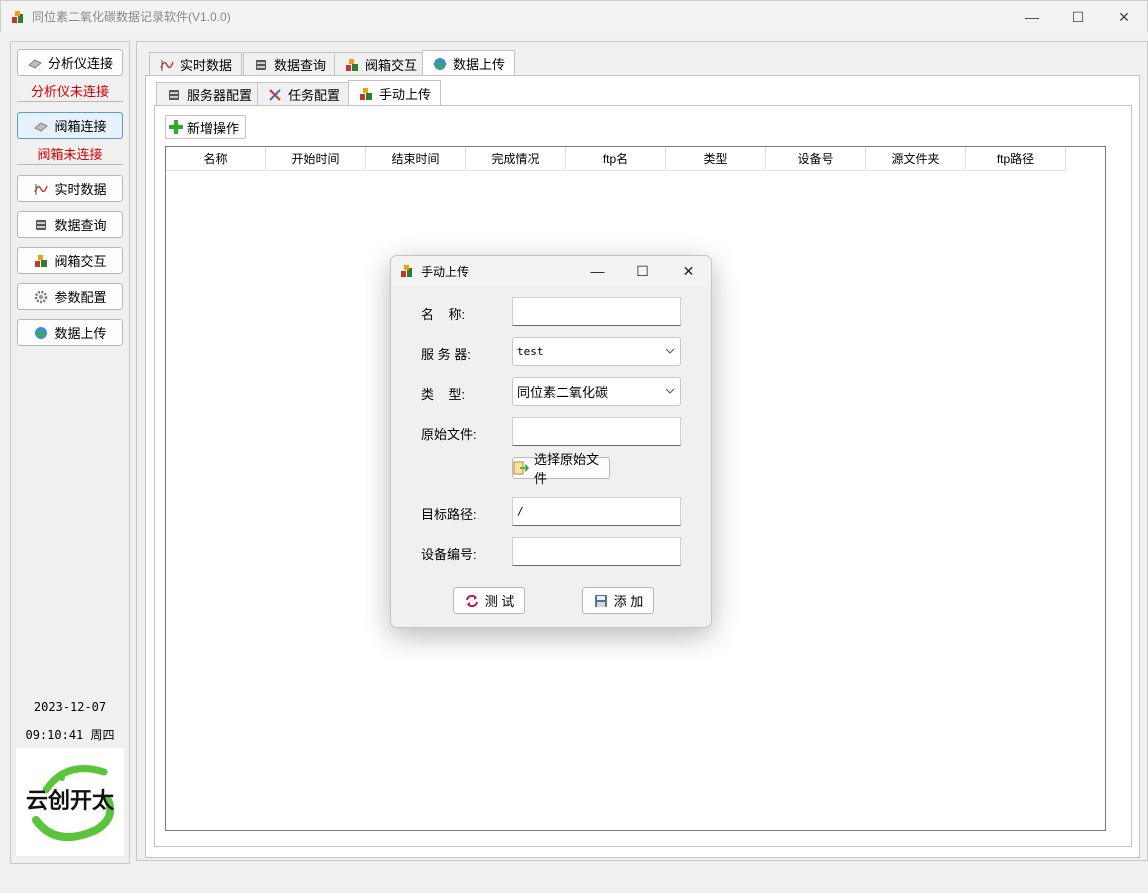 This screenshot has height=893, width=1148. I want to click on nav-data-upload: 数据上传, so click(70, 332).